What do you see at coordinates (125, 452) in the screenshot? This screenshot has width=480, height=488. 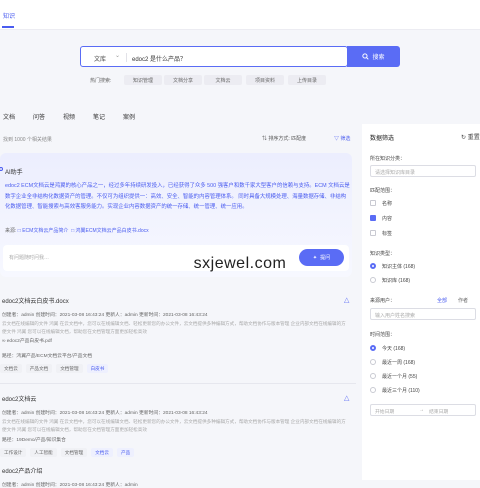 I see `tag: 产品` at bounding box center [125, 452].